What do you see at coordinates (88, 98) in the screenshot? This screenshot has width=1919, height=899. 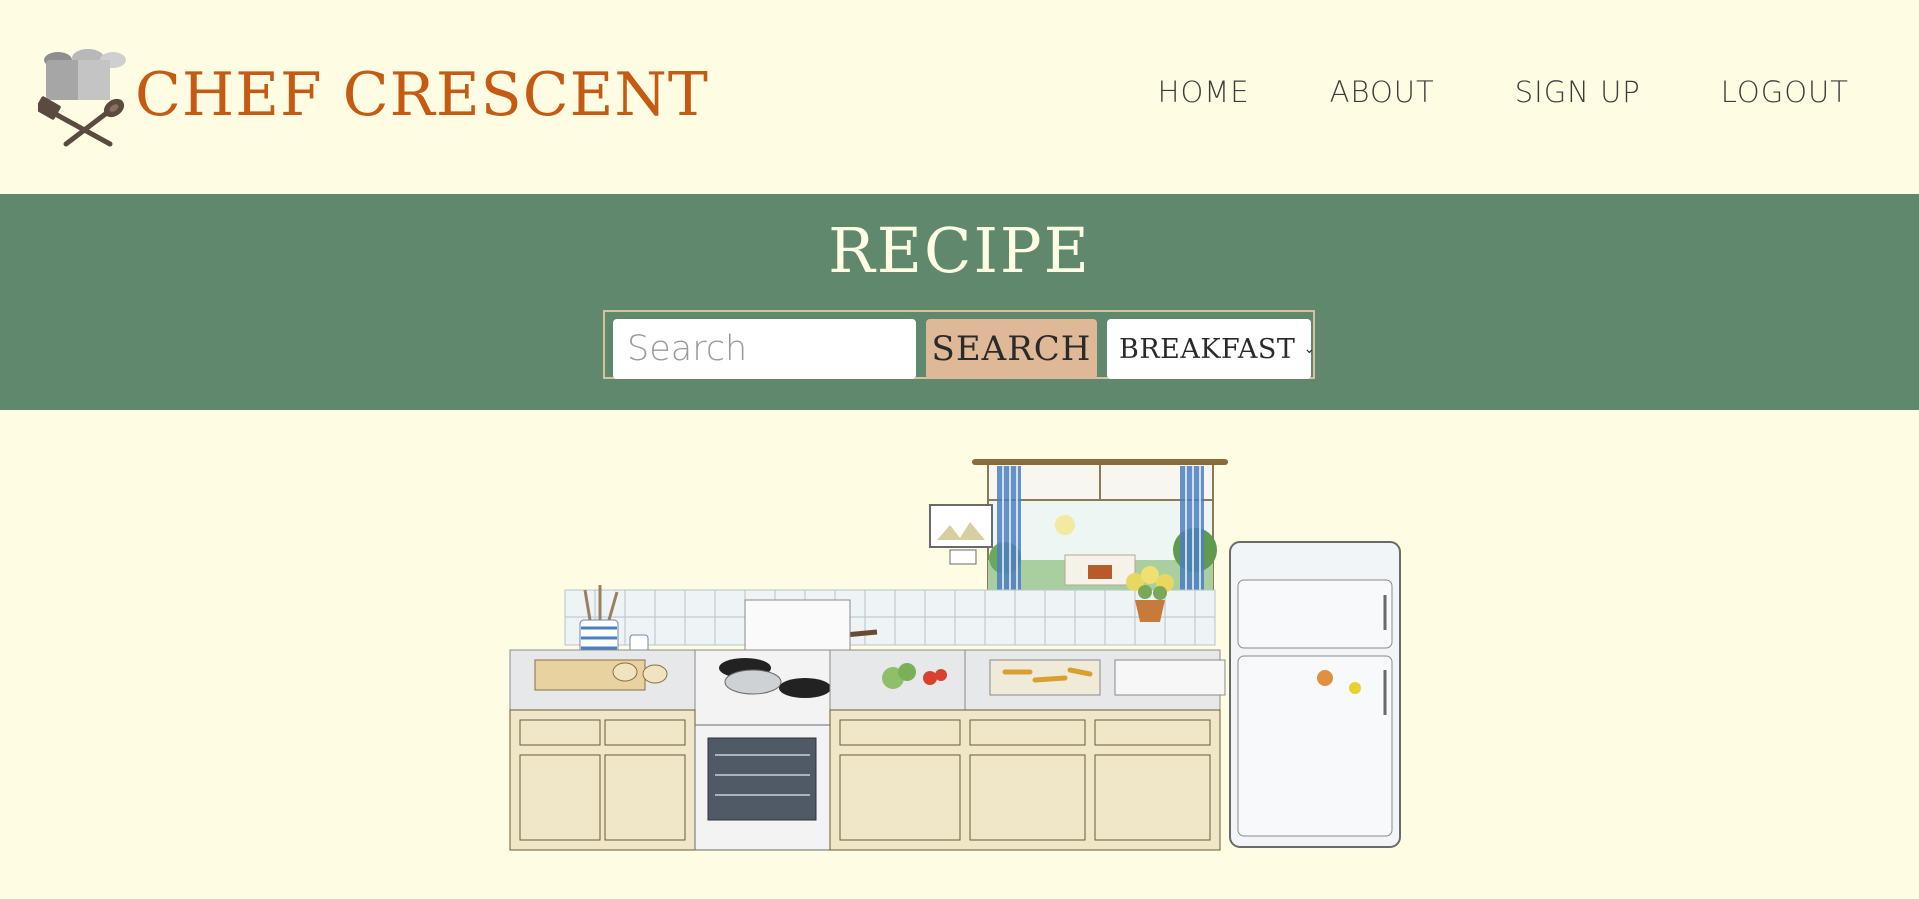 I see `chef-hat-utensils-icon` at bounding box center [88, 98].